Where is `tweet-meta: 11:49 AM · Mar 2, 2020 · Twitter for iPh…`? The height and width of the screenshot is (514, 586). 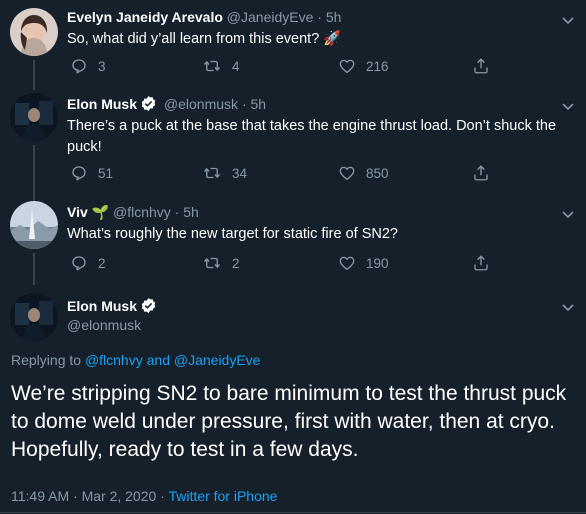
tweet-meta: 11:49 AM · Mar 2, 2020 · Twitter for iPh… is located at coordinates (144, 496).